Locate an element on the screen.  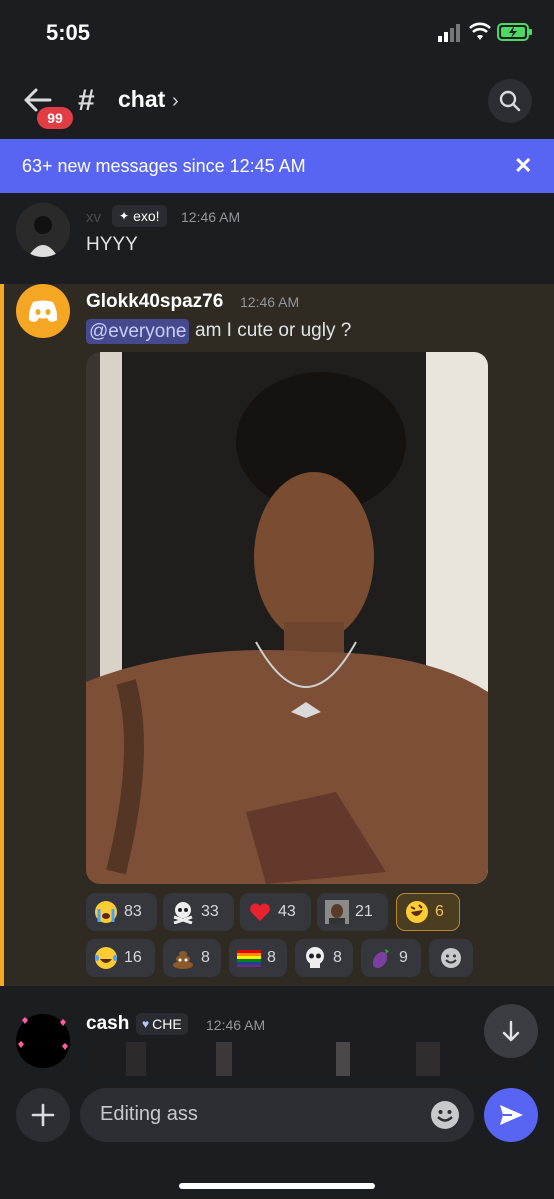
scroll-to-bottom-button is located at coordinates (511, 1031).